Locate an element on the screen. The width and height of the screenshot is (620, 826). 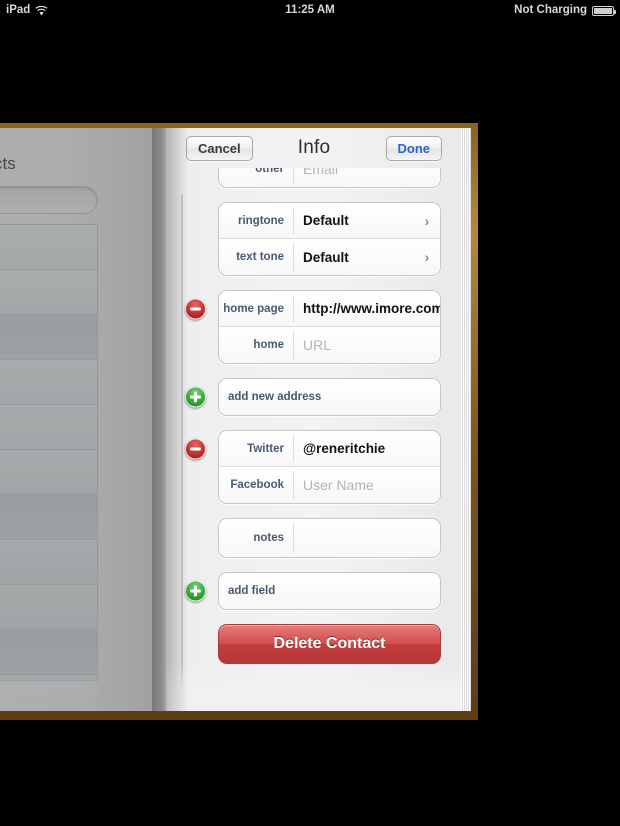
ringtone-label: ringtone is located at coordinates (261, 220).